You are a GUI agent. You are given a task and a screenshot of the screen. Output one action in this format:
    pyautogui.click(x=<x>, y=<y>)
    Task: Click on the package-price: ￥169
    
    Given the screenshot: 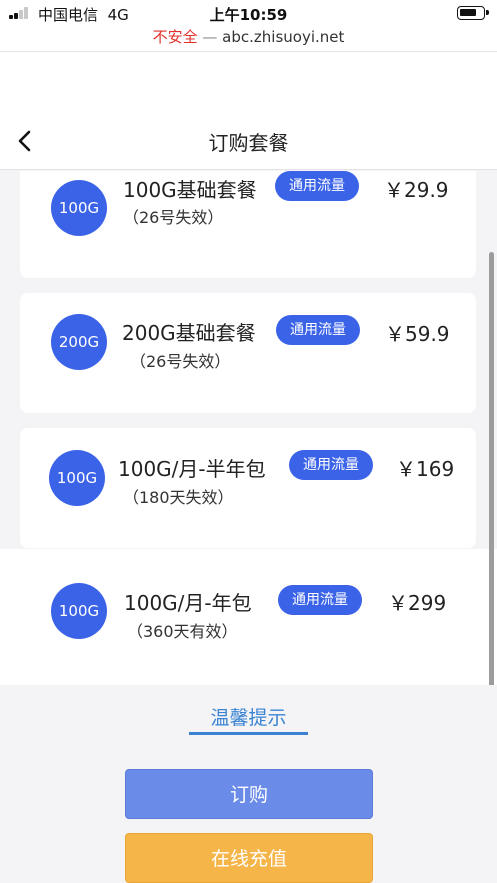 What is the action you would take?
    pyautogui.click(x=425, y=469)
    